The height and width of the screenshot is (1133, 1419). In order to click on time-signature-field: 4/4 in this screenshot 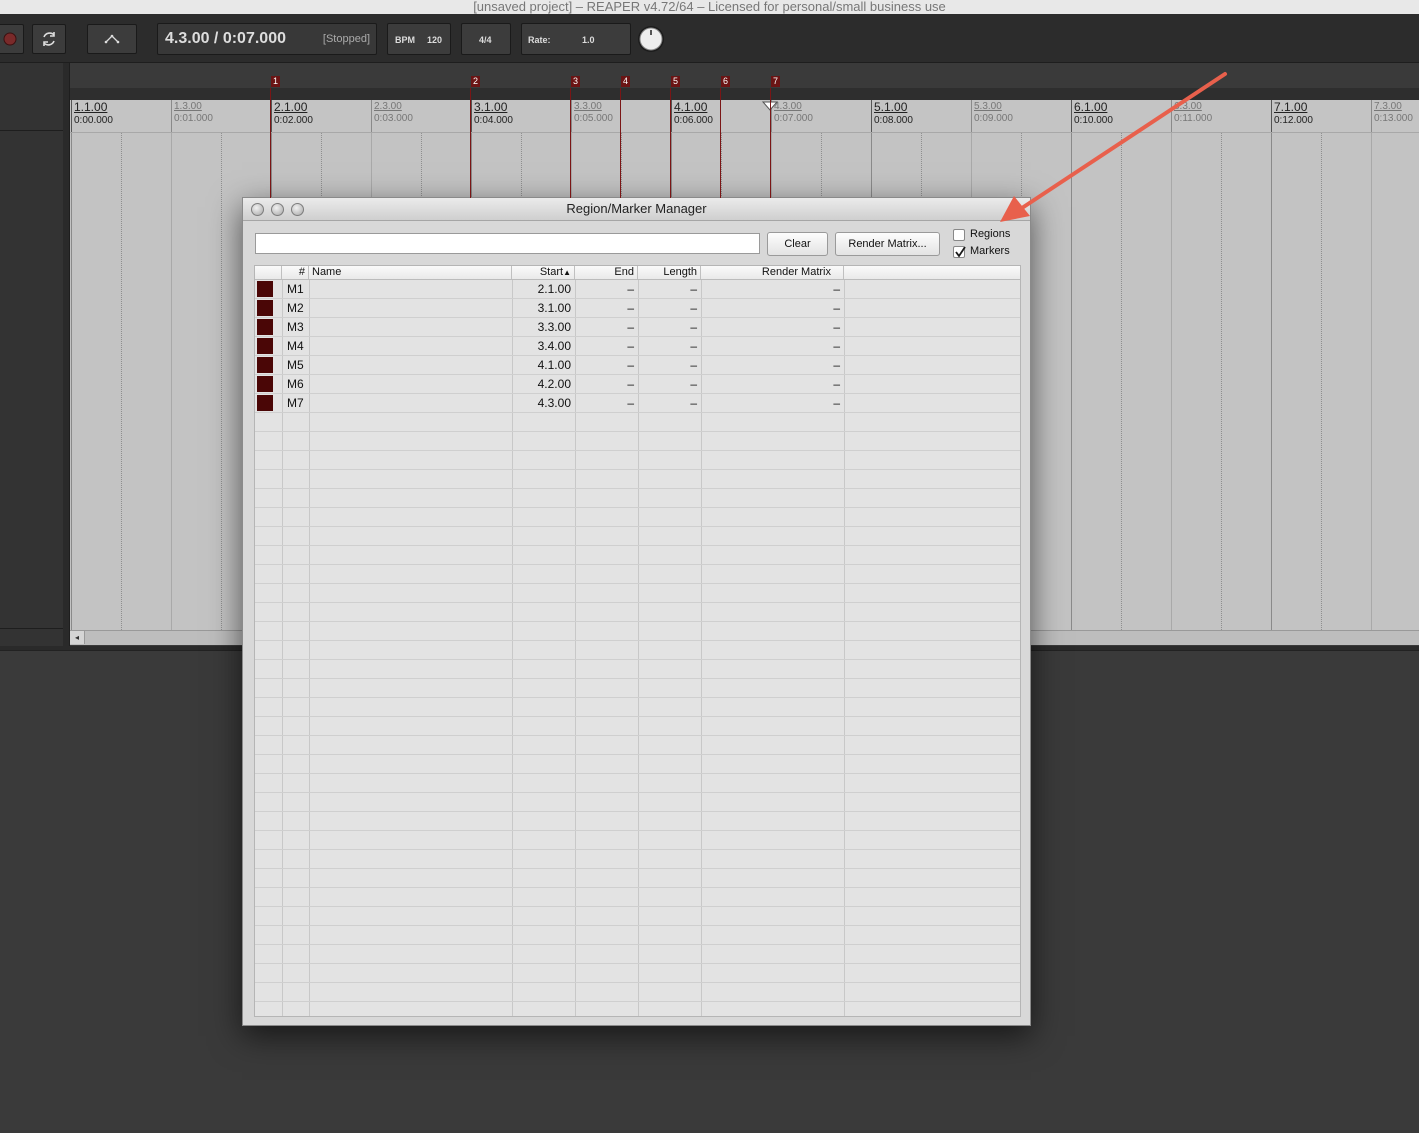, I will do `click(486, 39)`.